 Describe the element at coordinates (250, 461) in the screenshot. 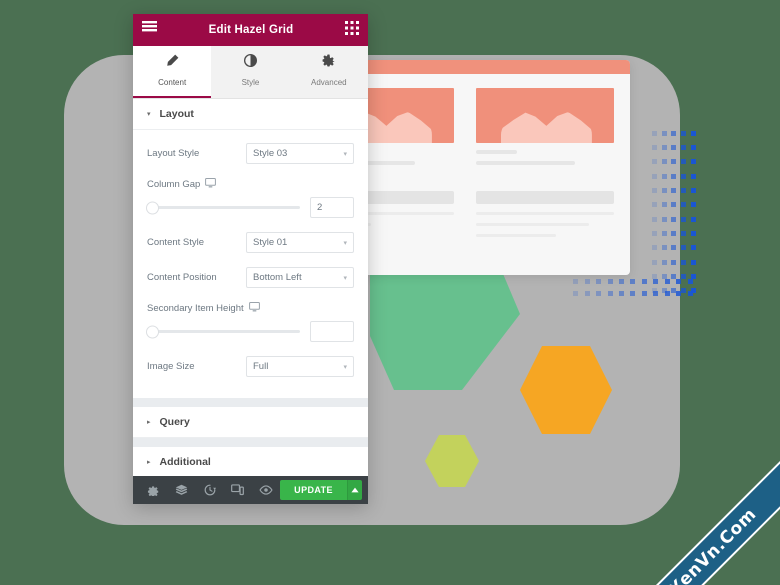

I see `section-header-additional: ▸ Additional` at that location.